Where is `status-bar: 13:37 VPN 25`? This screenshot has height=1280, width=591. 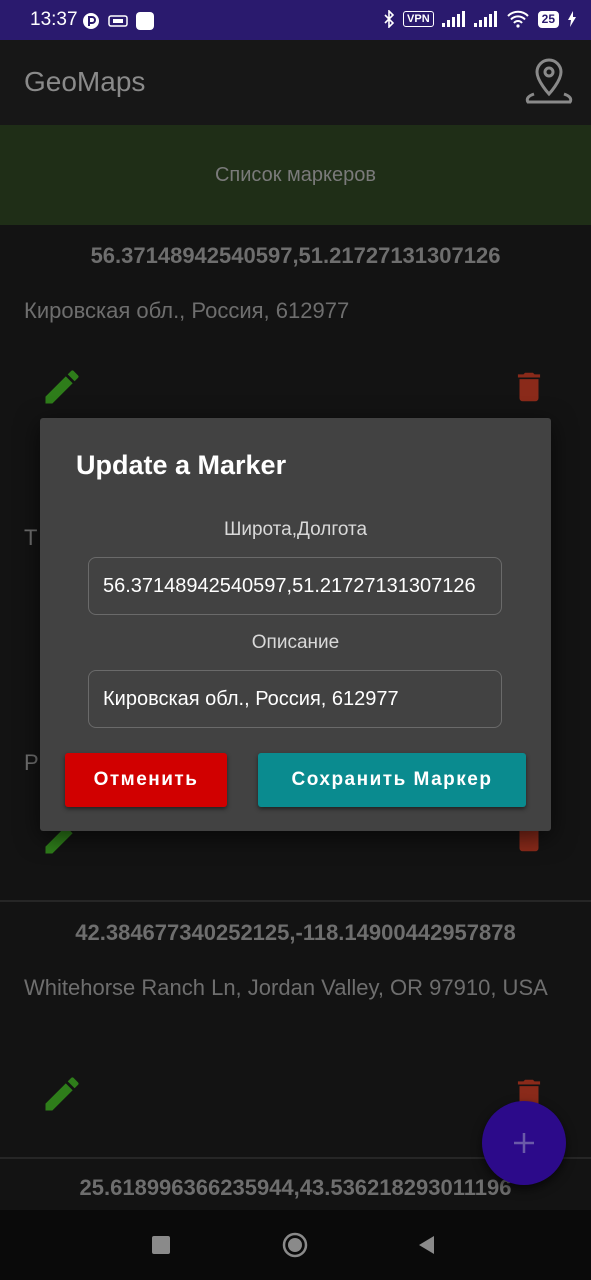
status-bar: 13:37 VPN 25 is located at coordinates (295, 20).